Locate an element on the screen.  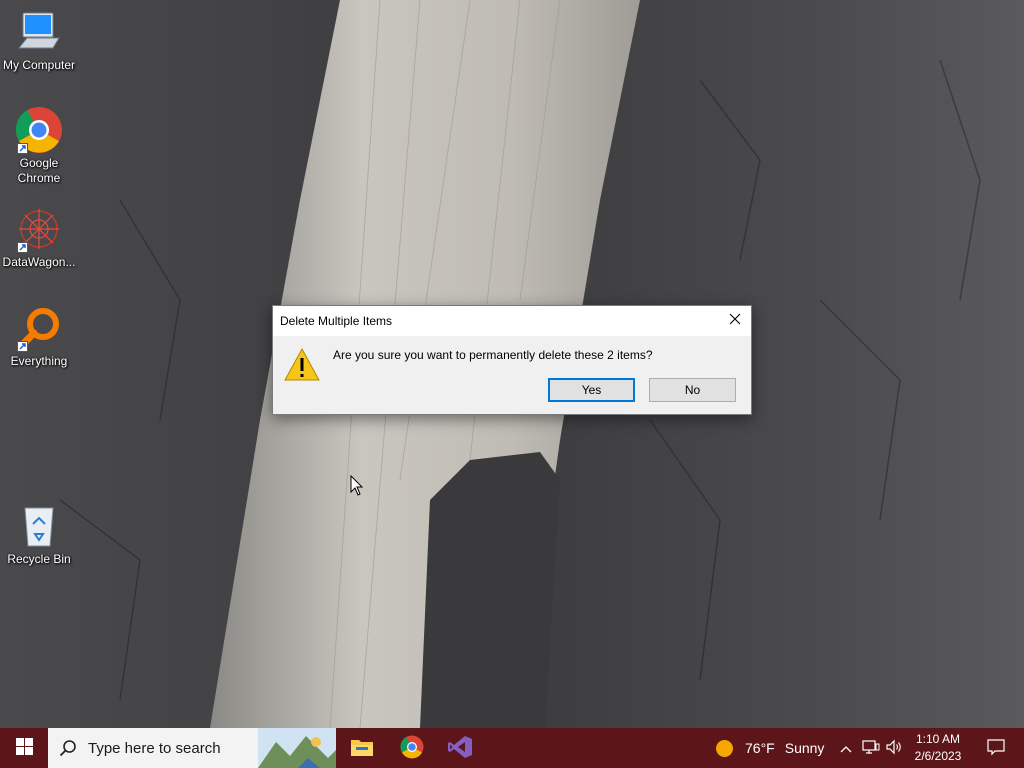
volume-button is located at coordinates (894, 748).